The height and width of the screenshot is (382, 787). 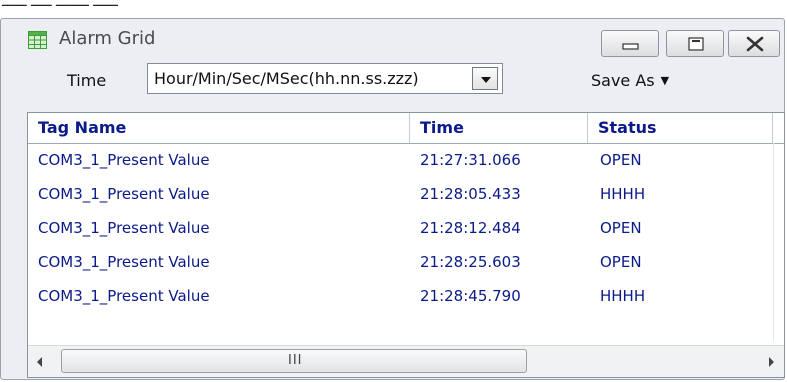 What do you see at coordinates (623, 80) in the screenshot?
I see `save-as-label: Save As` at bounding box center [623, 80].